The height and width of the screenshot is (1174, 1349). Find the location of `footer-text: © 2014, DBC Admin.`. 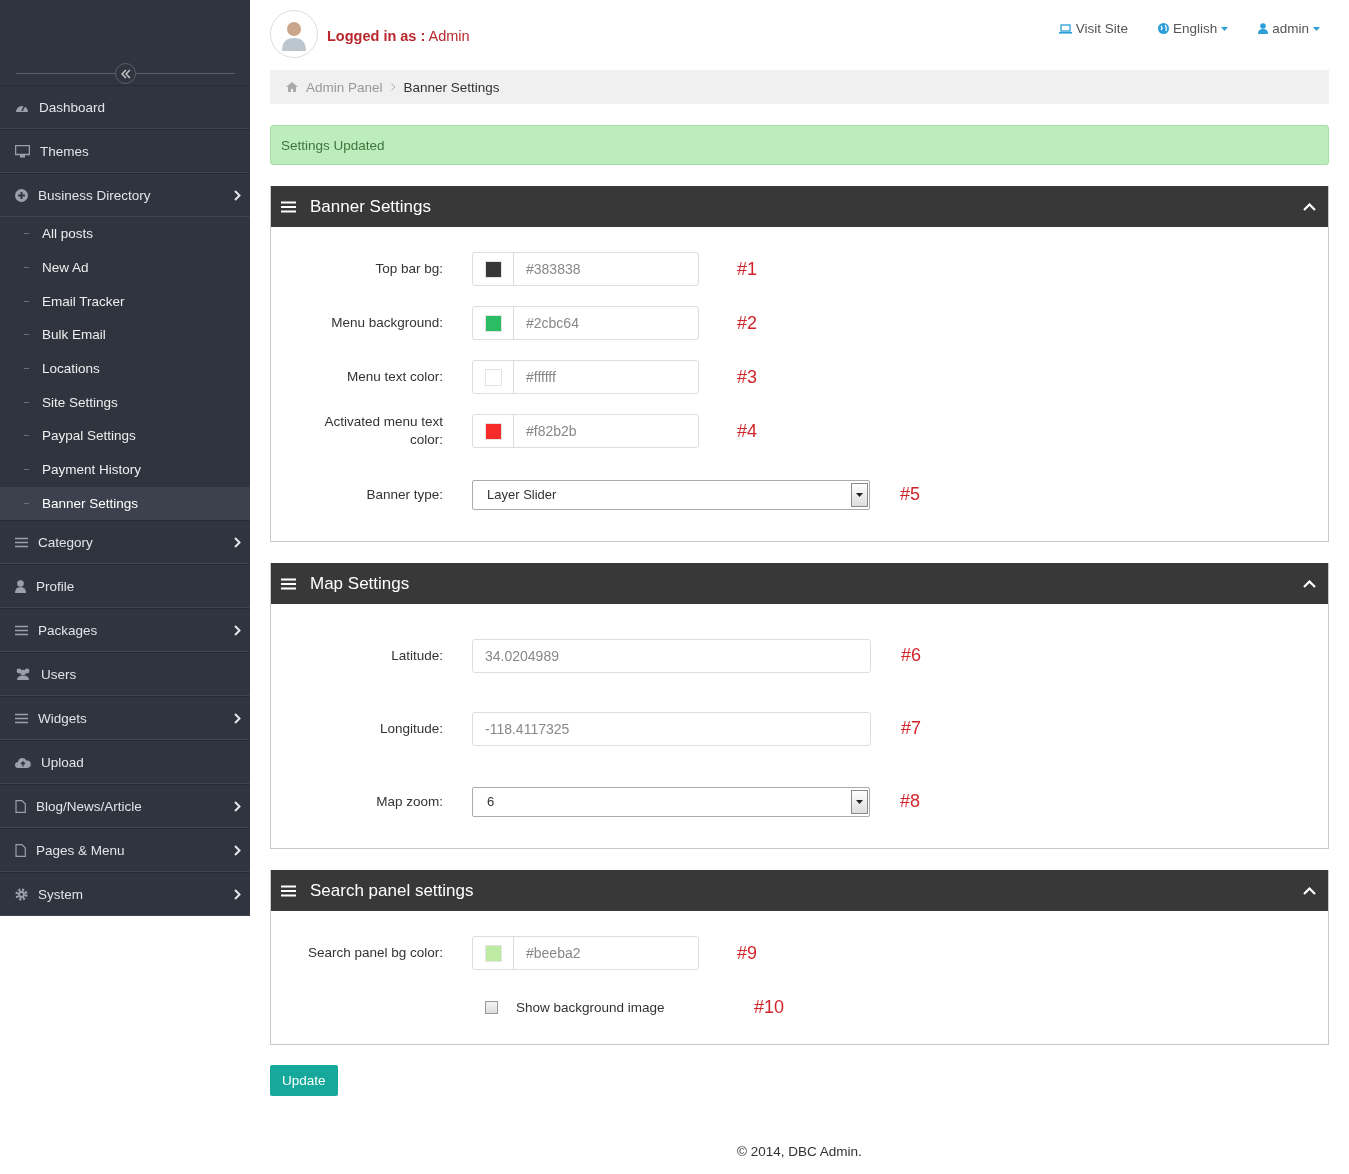

footer-text: © 2014, DBC Admin. is located at coordinates (799, 1152).